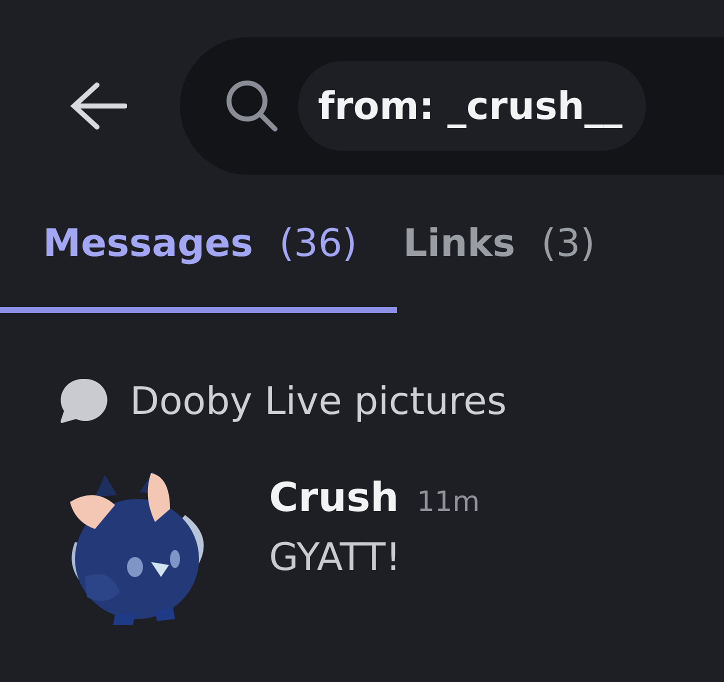 This screenshot has width=724, height=682. I want to click on author-name: Crush, so click(334, 498).